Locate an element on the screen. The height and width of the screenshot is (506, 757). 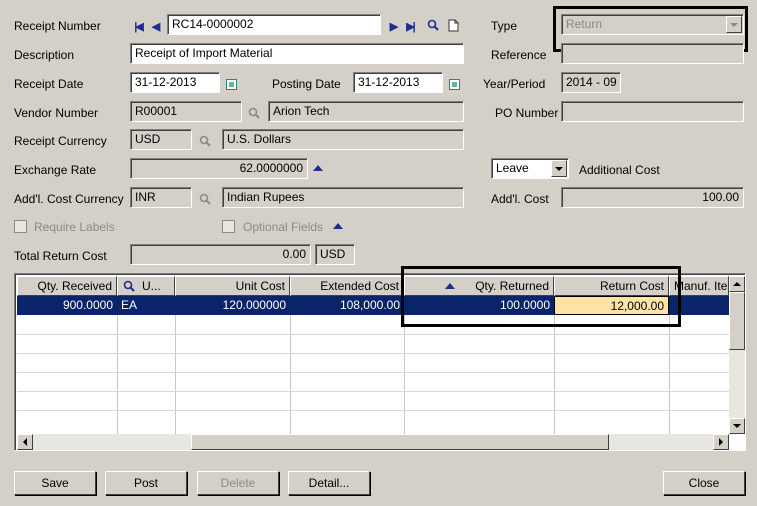
require-labels-checkbox is located at coordinates (20, 226).